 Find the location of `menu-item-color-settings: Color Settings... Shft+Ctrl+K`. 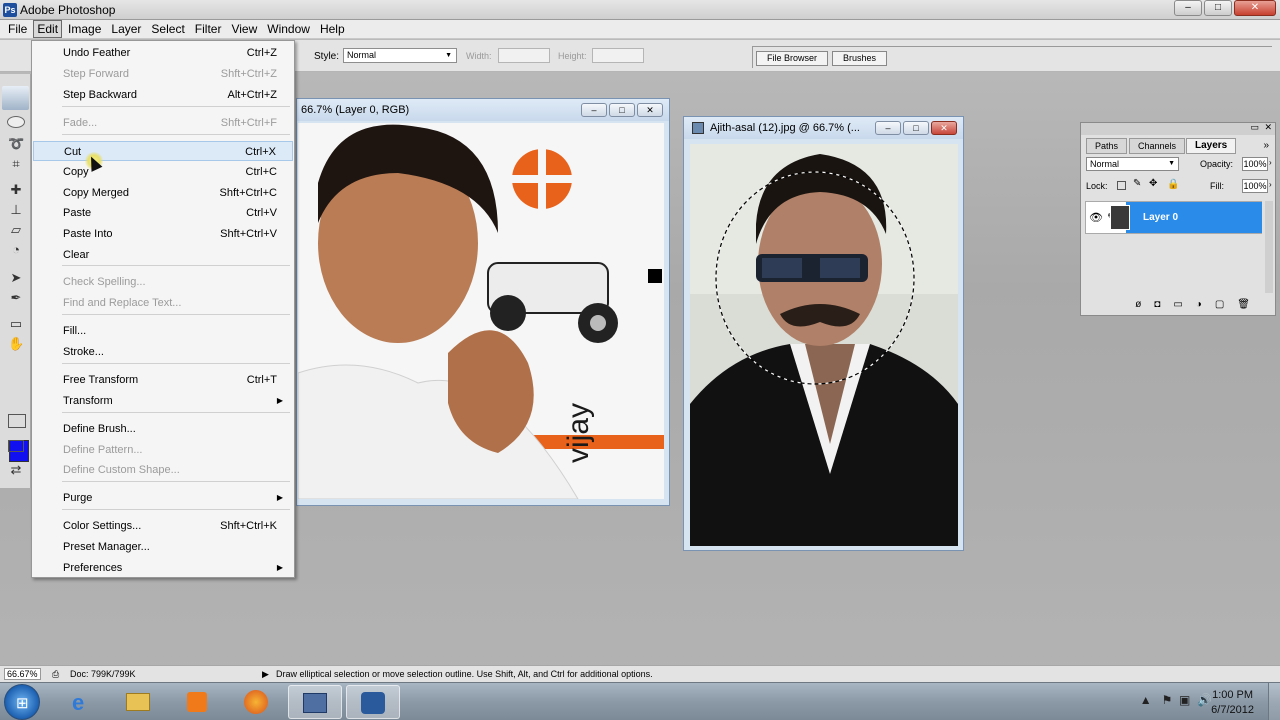

menu-item-color-settings: Color Settings... Shft+Ctrl+K is located at coordinates (163, 526).